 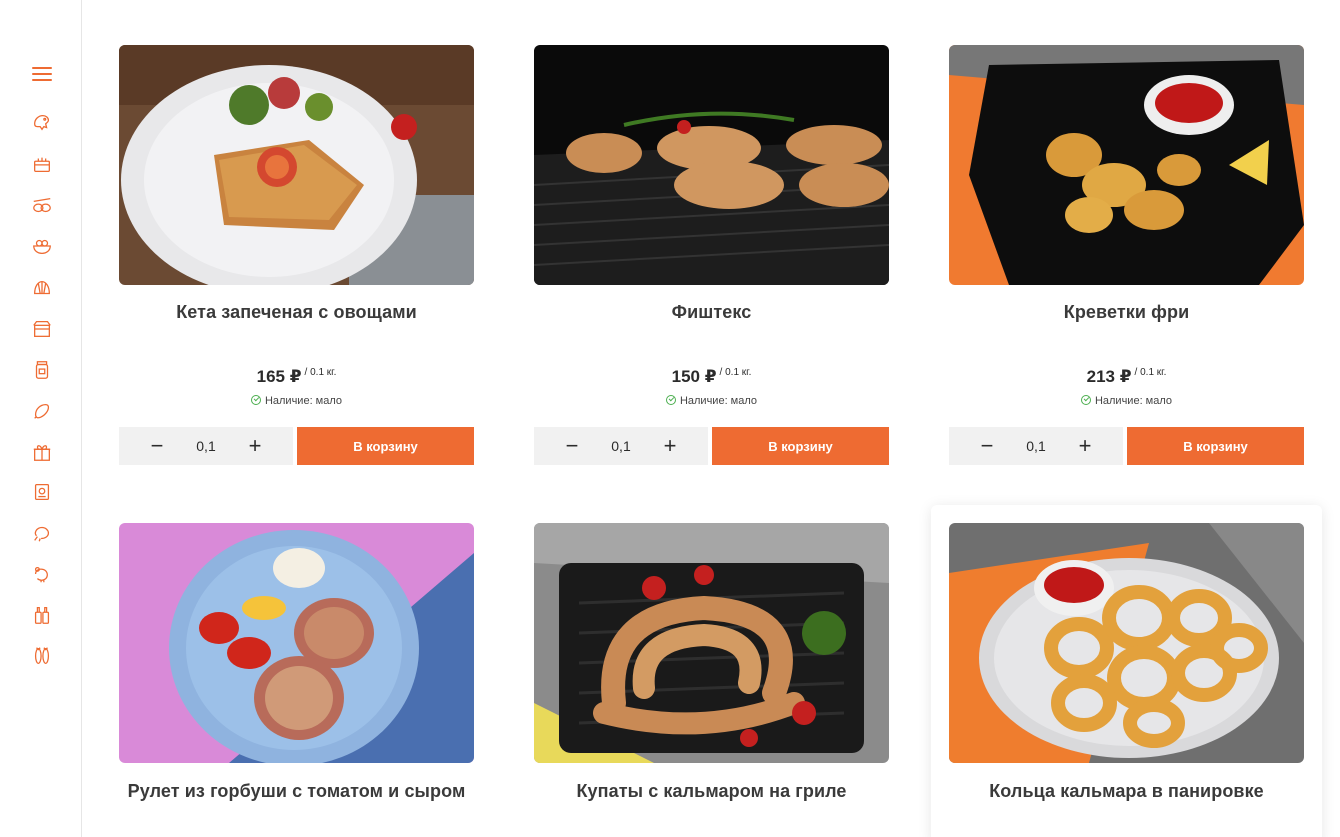 I want to click on chicken-icon, so click(x=42, y=533).